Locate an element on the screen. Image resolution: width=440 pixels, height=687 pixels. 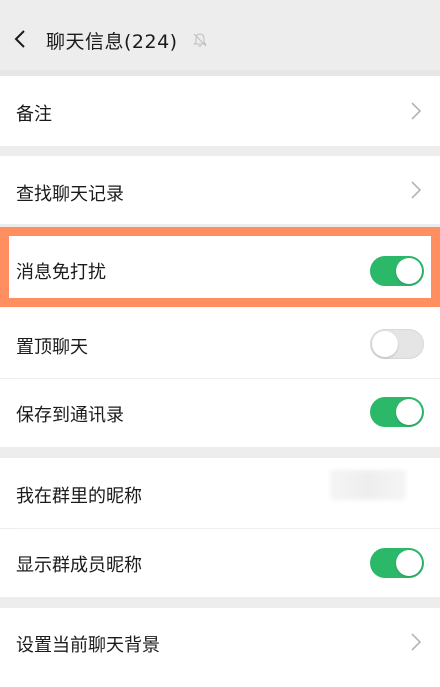
find-history-label: 查找聊天记录 is located at coordinates (70, 194).